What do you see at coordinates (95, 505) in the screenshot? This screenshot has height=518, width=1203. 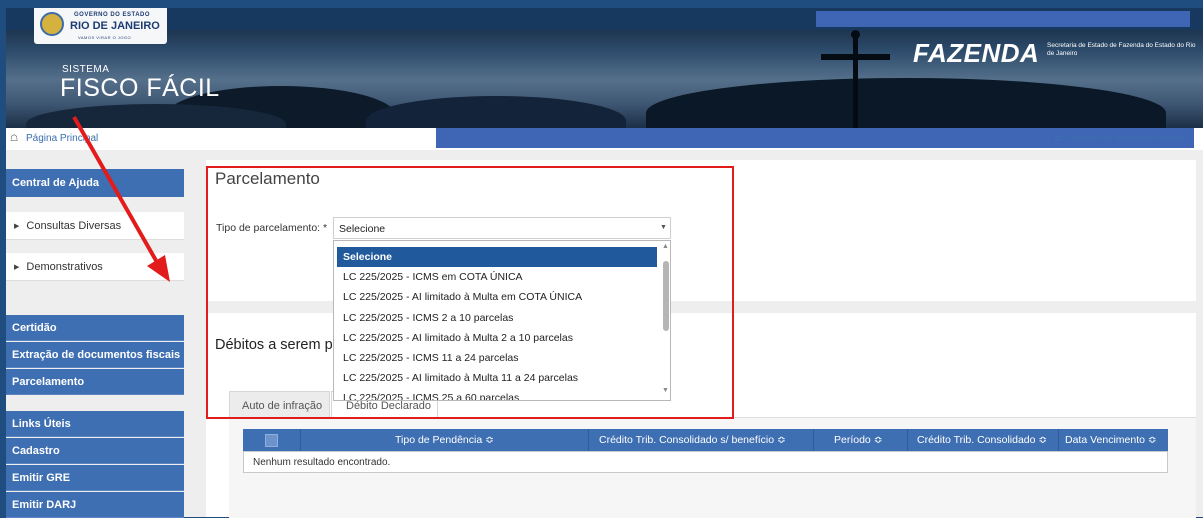 I see `sidebar-item-emitir-darj: Emitir DARJ` at bounding box center [95, 505].